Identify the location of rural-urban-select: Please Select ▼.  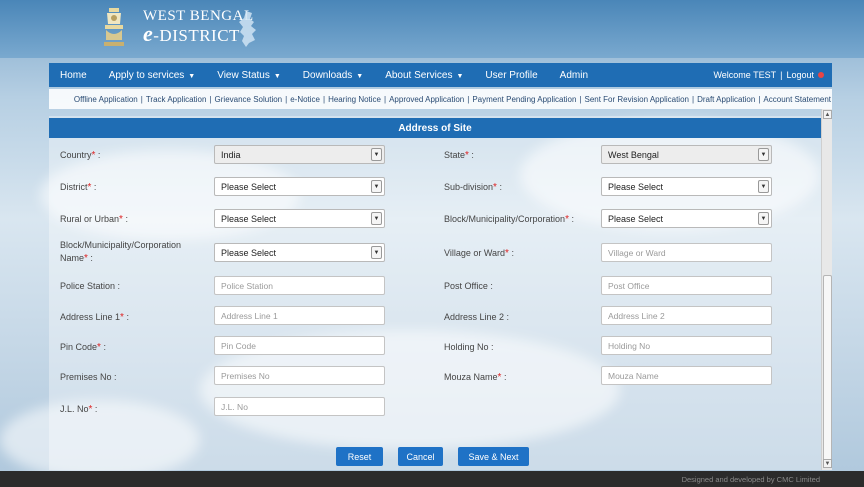
(299, 218).